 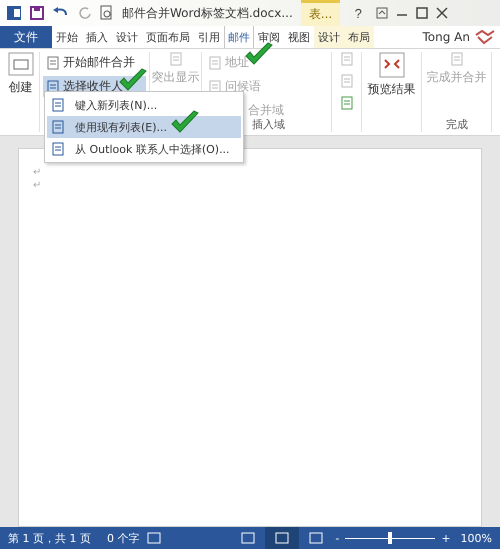 I want to click on zoom-level: 100%, so click(x=476, y=538).